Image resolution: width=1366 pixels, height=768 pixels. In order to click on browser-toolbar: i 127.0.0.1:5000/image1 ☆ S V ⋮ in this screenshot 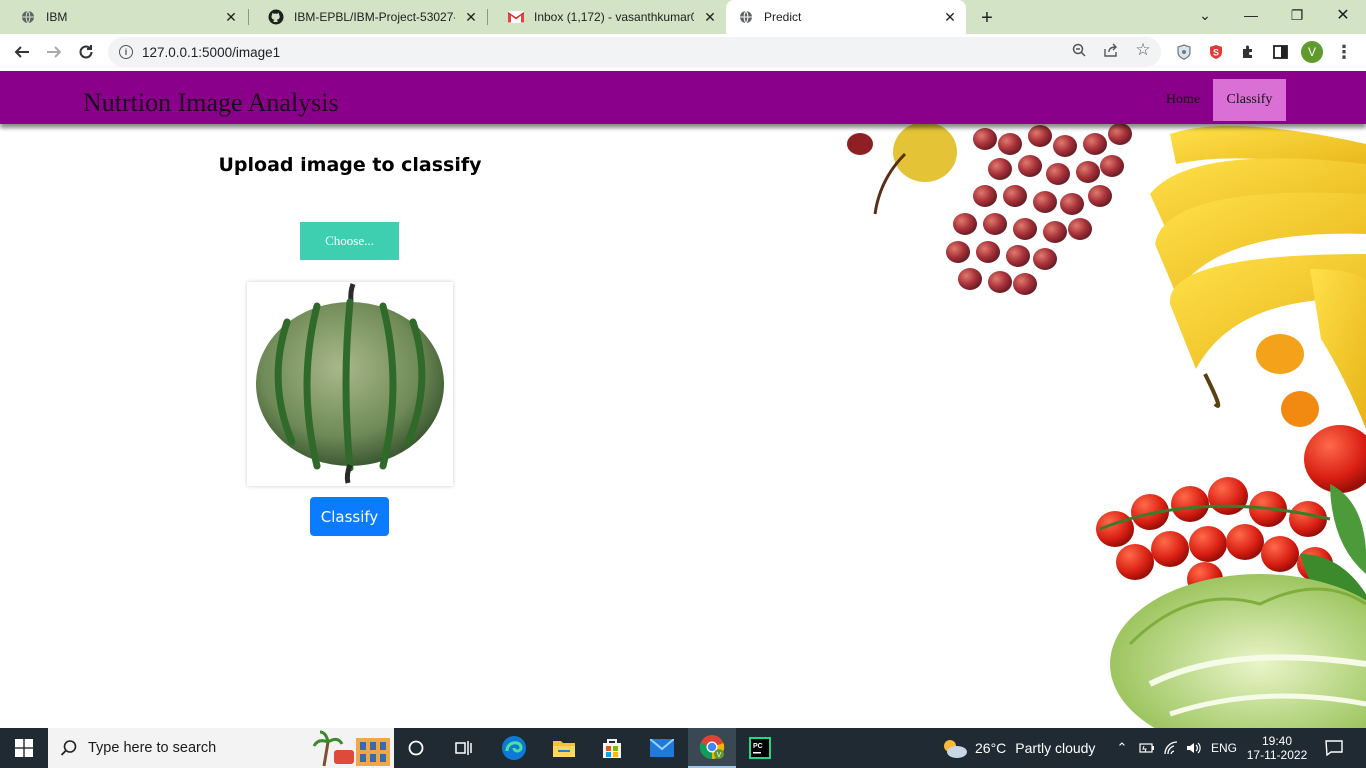, I will do `click(683, 52)`.